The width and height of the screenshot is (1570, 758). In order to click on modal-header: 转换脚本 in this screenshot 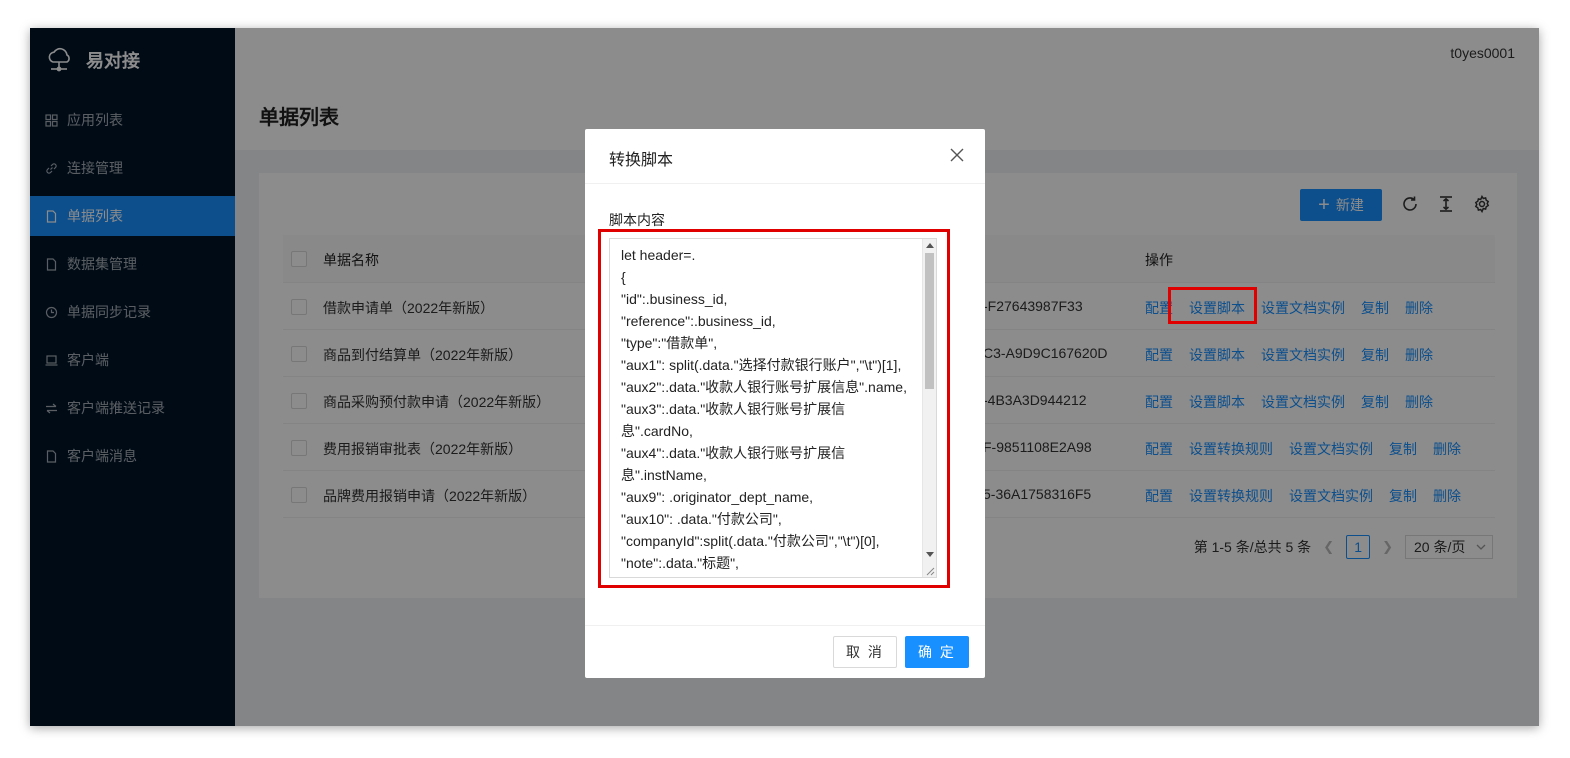, I will do `click(785, 156)`.